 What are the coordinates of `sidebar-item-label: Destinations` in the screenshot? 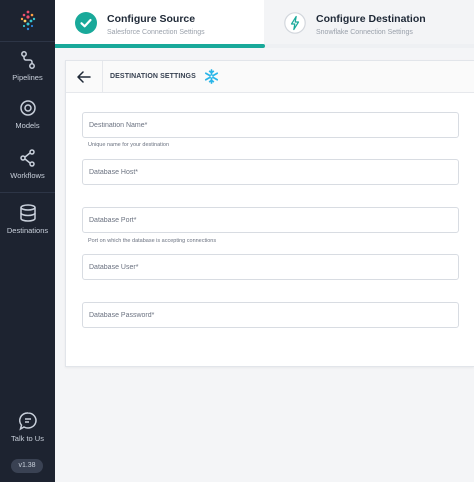 It's located at (27, 230).